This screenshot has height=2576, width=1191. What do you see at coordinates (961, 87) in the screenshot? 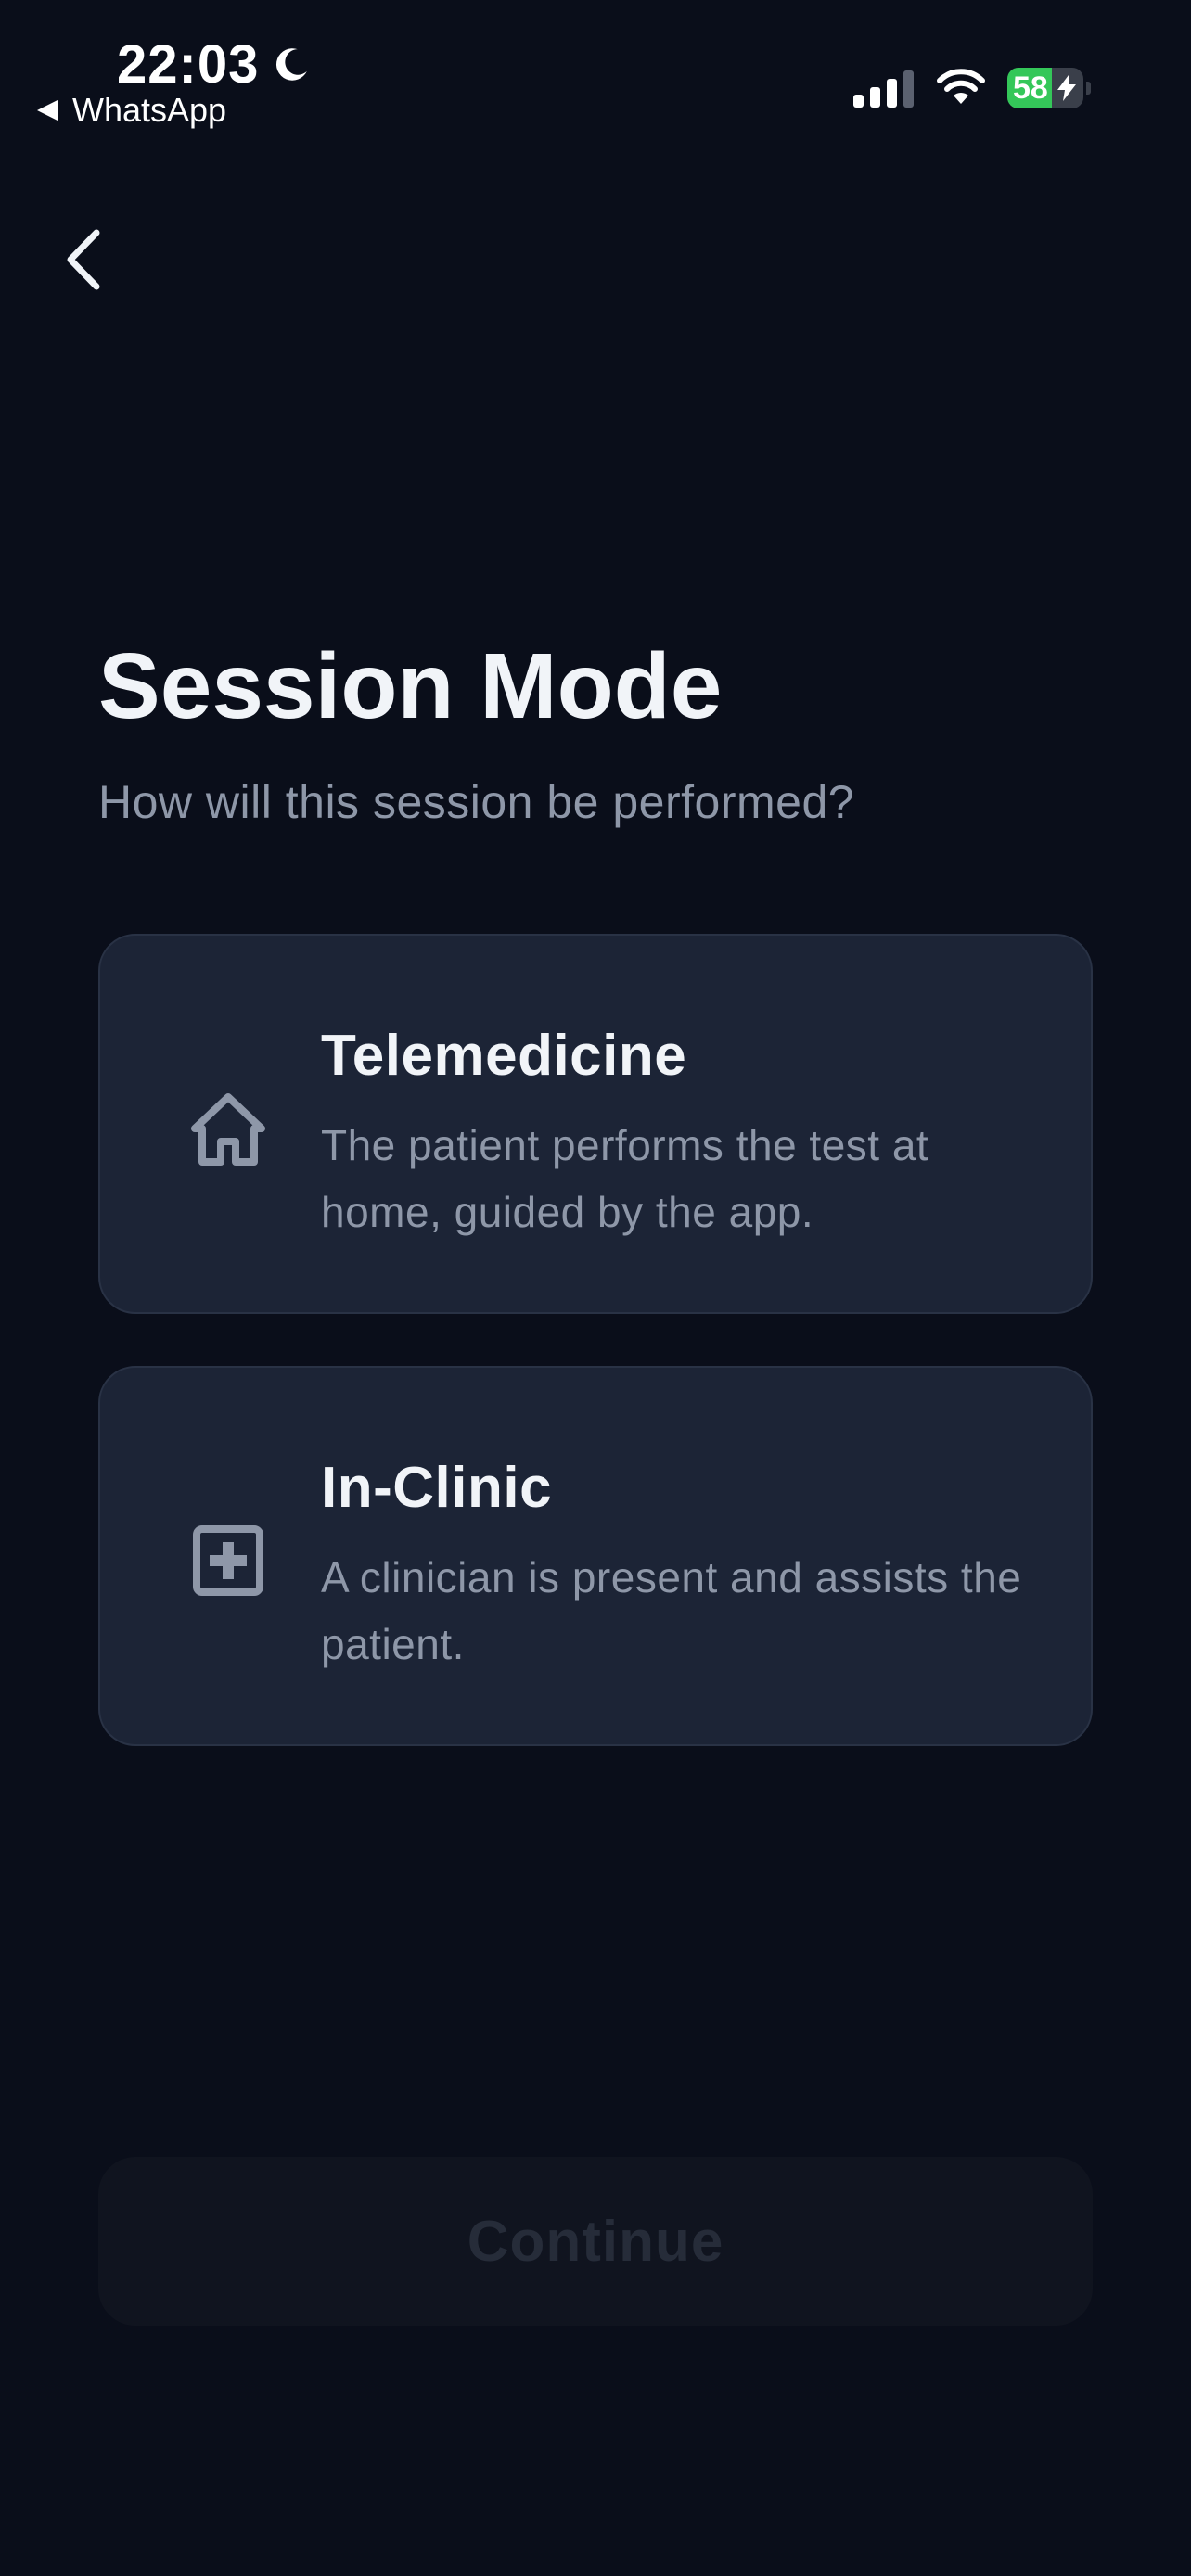
I see `wifi-icon` at bounding box center [961, 87].